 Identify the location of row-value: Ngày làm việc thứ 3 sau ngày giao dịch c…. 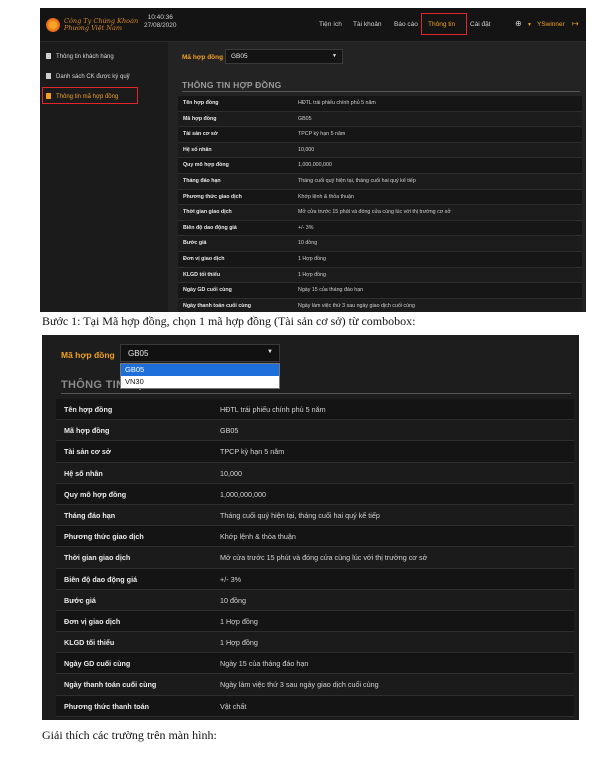
(356, 305).